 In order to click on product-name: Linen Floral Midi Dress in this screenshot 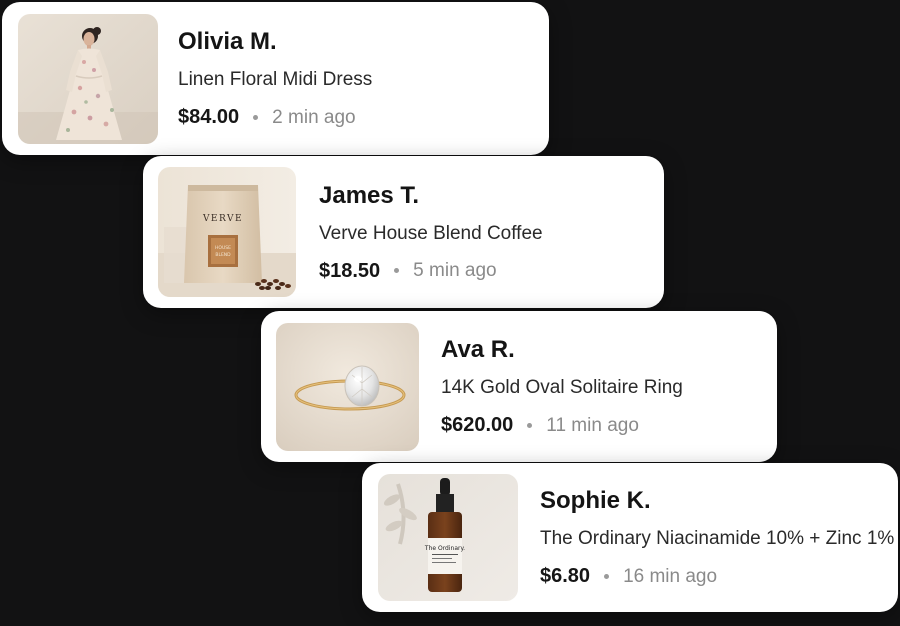, I will do `click(275, 79)`.